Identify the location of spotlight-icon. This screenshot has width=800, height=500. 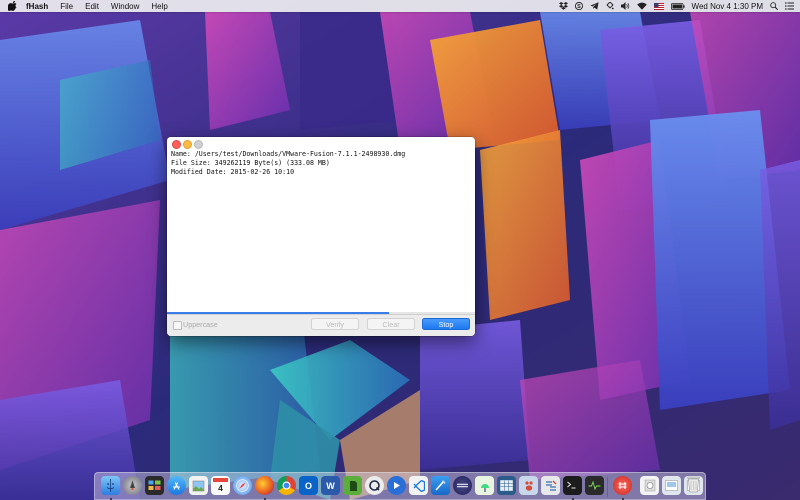
(774, 6).